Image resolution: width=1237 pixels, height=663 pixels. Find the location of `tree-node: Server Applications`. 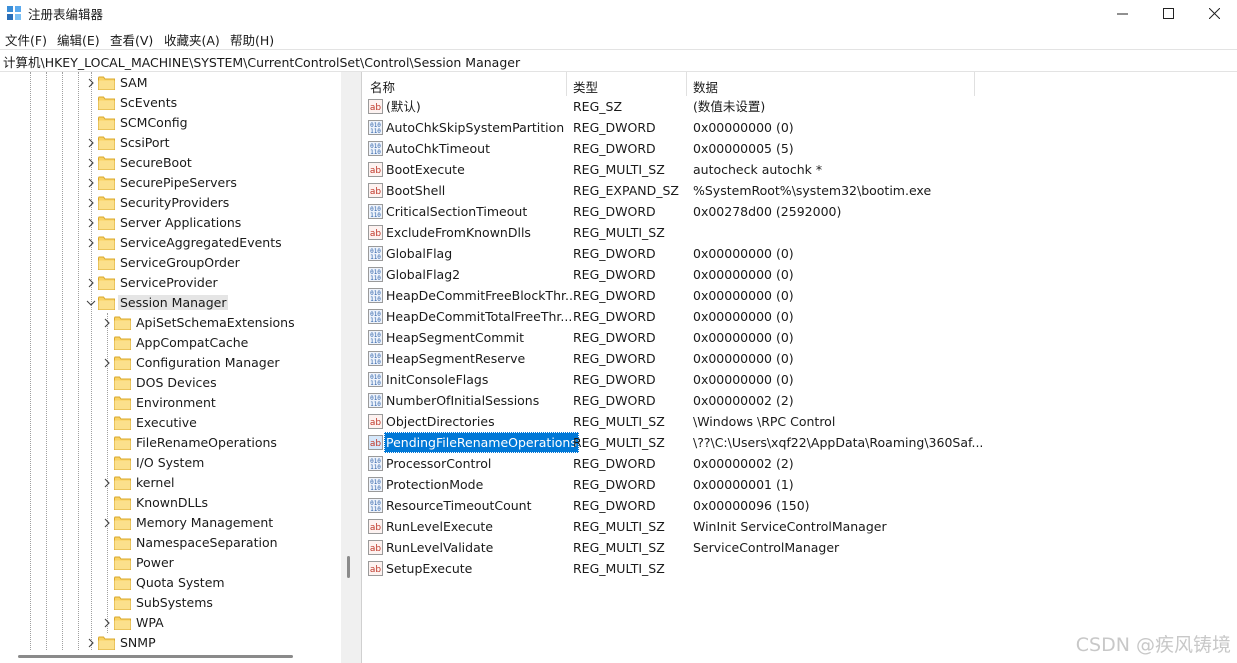

tree-node: Server Applications is located at coordinates (170, 223).